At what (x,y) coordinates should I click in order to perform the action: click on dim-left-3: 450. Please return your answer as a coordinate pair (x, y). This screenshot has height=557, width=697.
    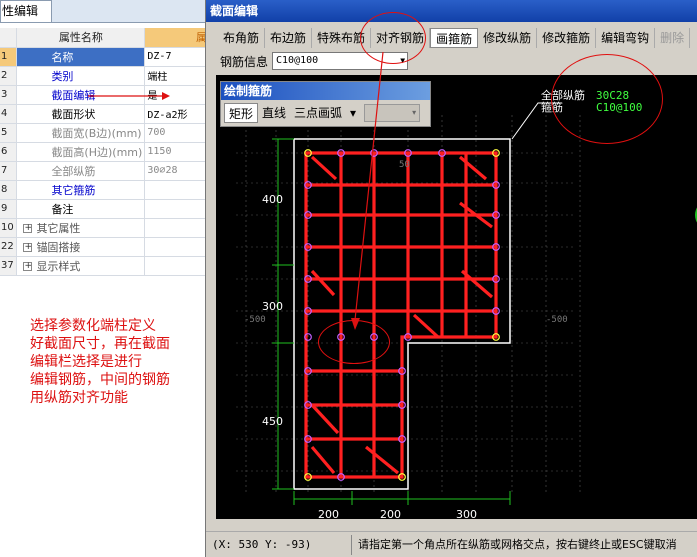
    Looking at the image, I should click on (272, 421).